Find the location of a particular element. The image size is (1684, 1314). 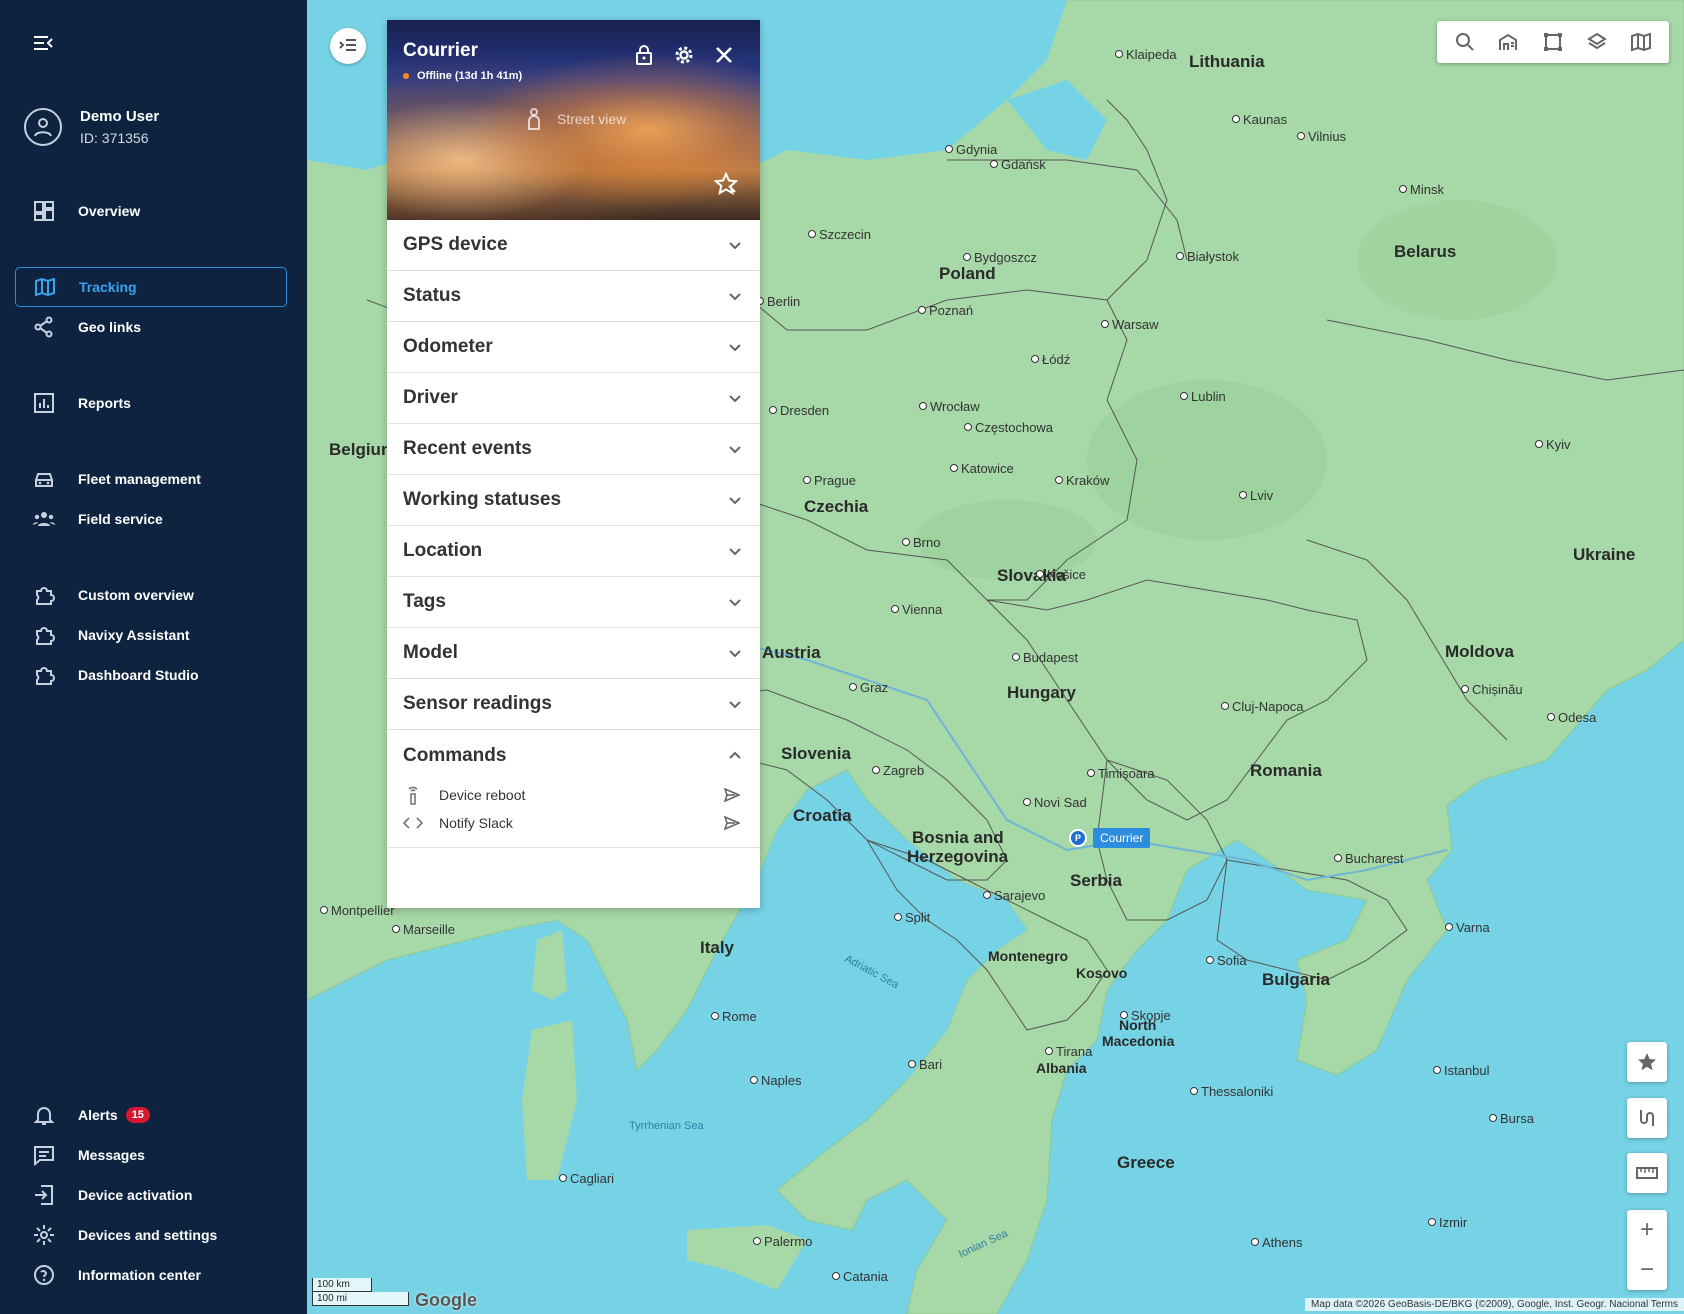

user-profile: Demo User ID: 371356 is located at coordinates (91, 127).